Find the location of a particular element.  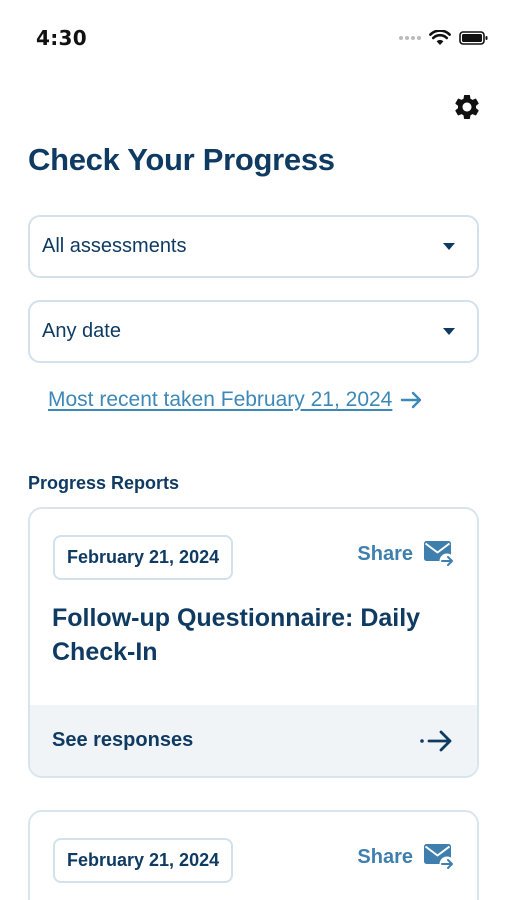

status-bar: 4:30 is located at coordinates (253, 36).